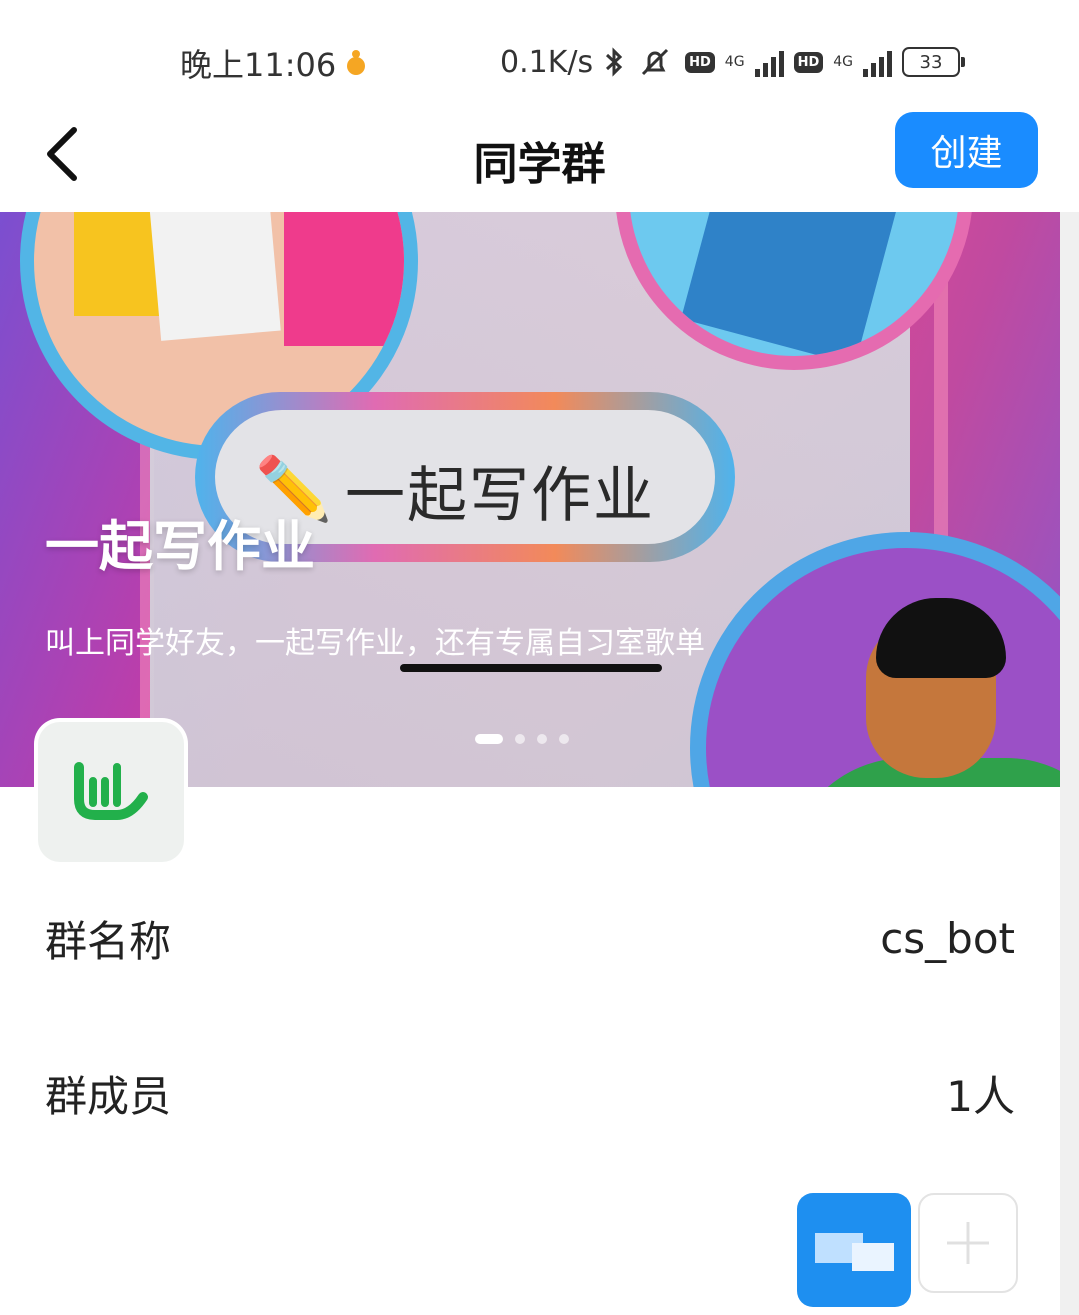 This screenshot has height=1315, width=1079. What do you see at coordinates (547, 62) in the screenshot?
I see `network-speed: 0.1K/s` at bounding box center [547, 62].